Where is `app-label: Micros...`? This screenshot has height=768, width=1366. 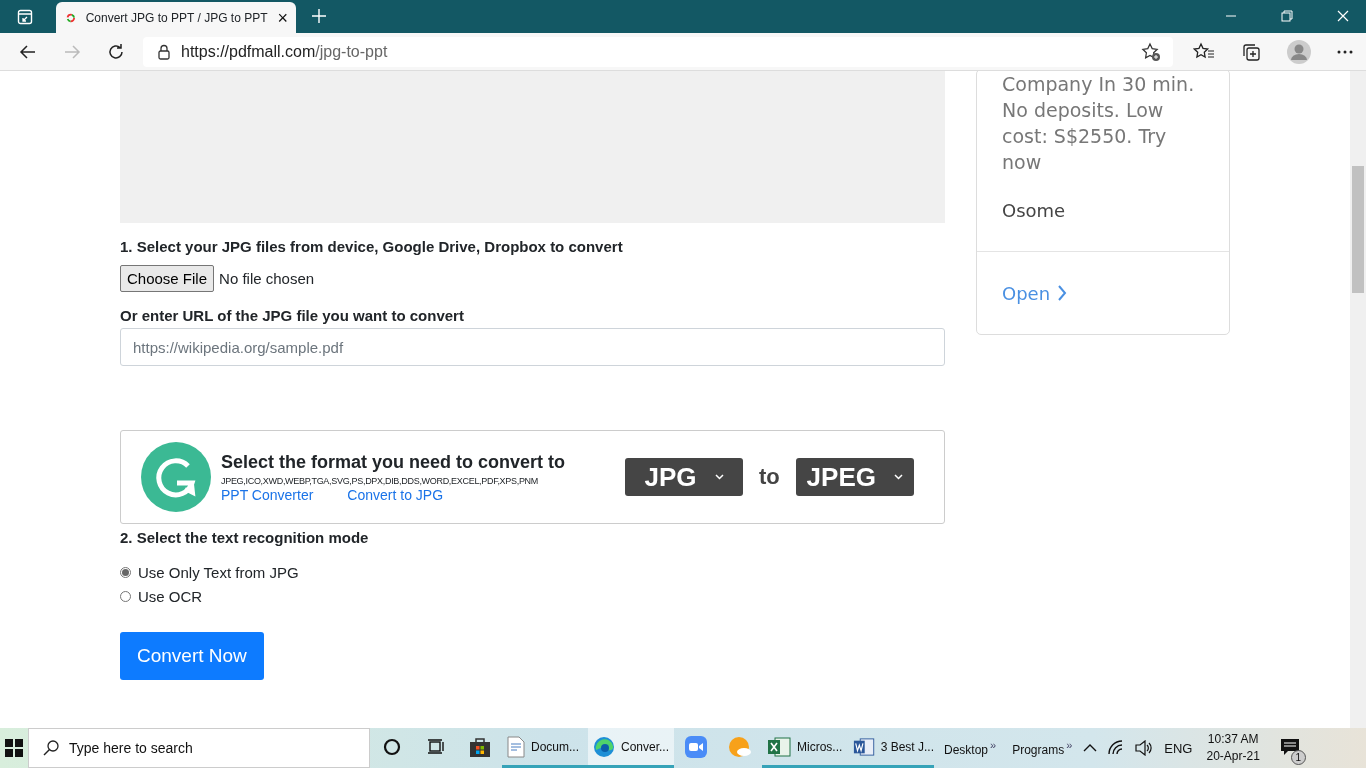 app-label: Micros... is located at coordinates (820, 746).